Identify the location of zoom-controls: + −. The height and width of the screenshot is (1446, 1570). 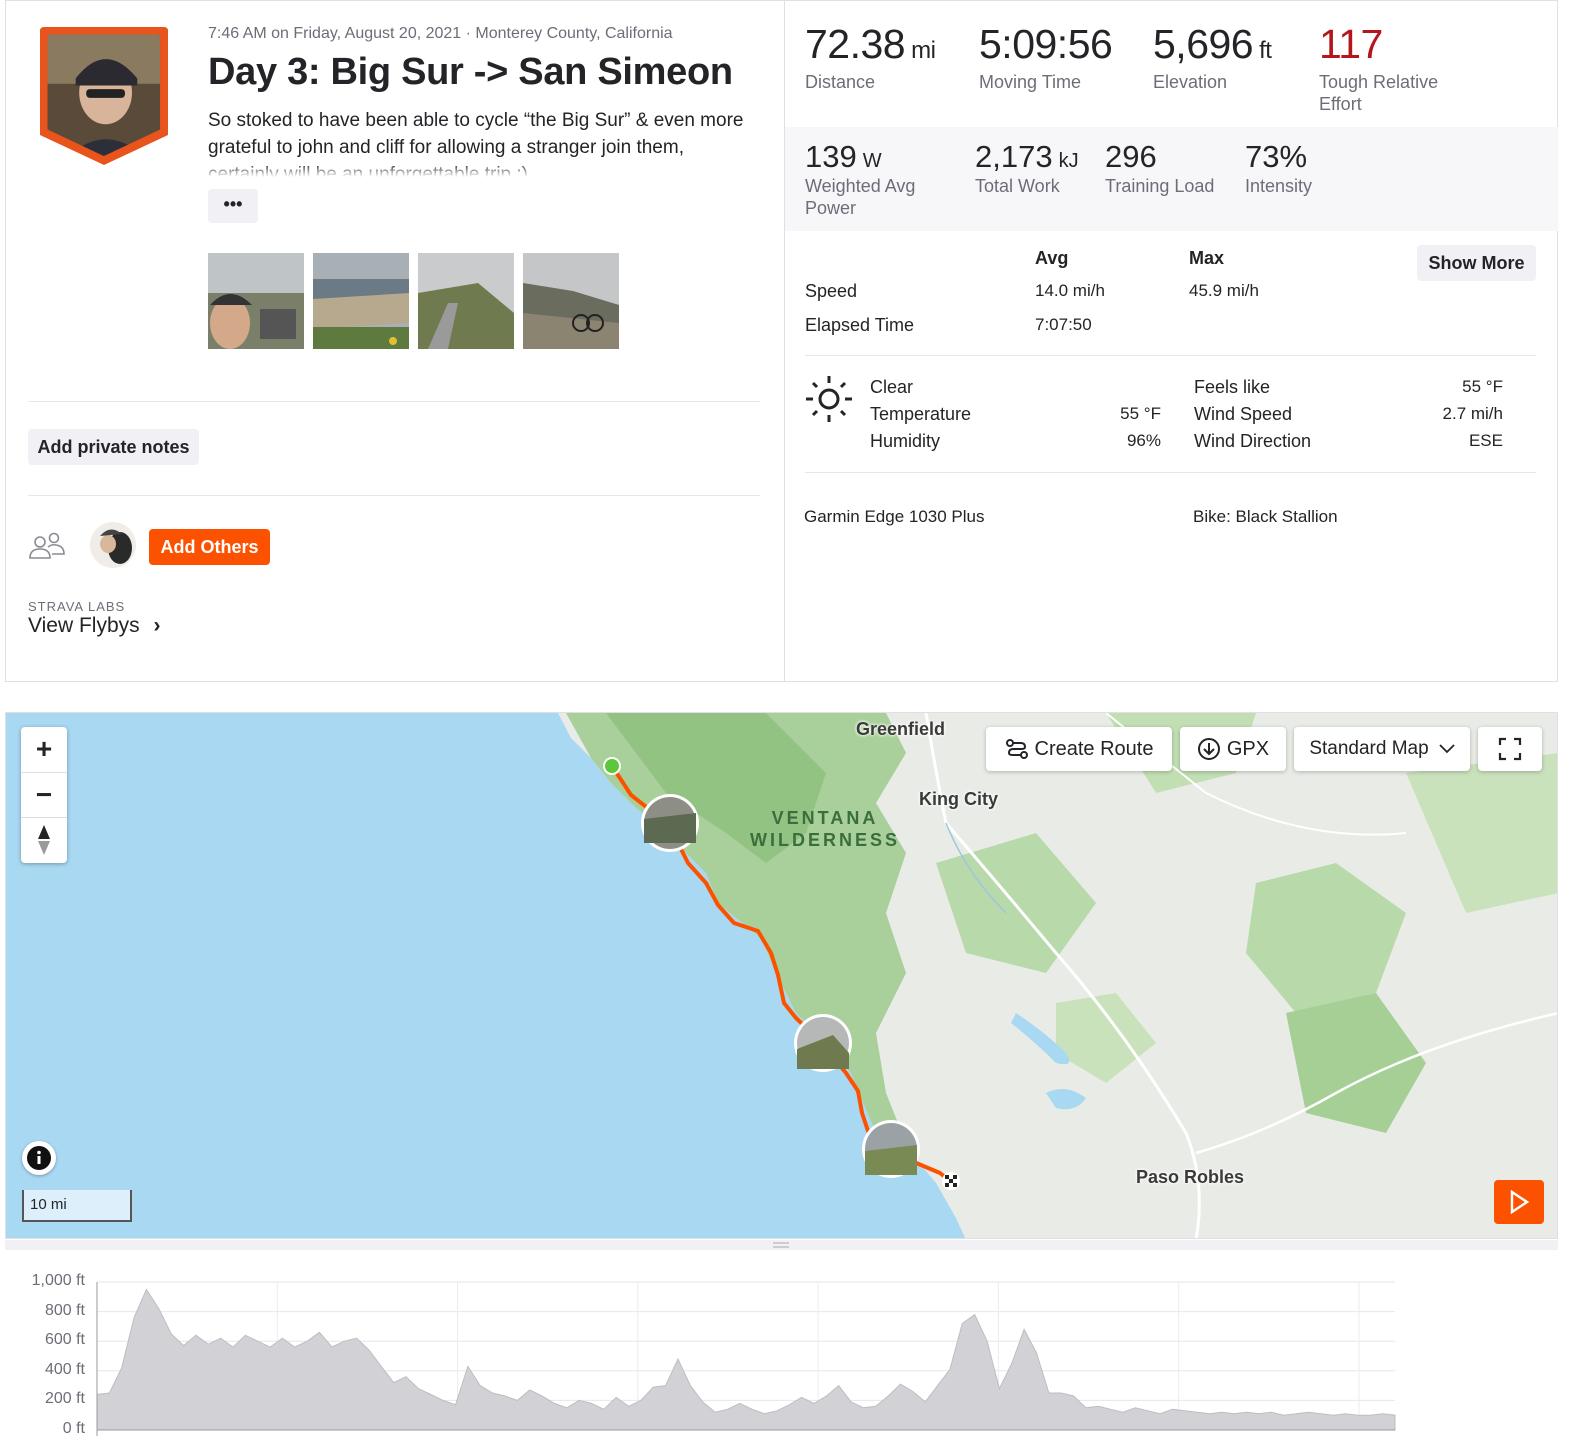
(44, 795).